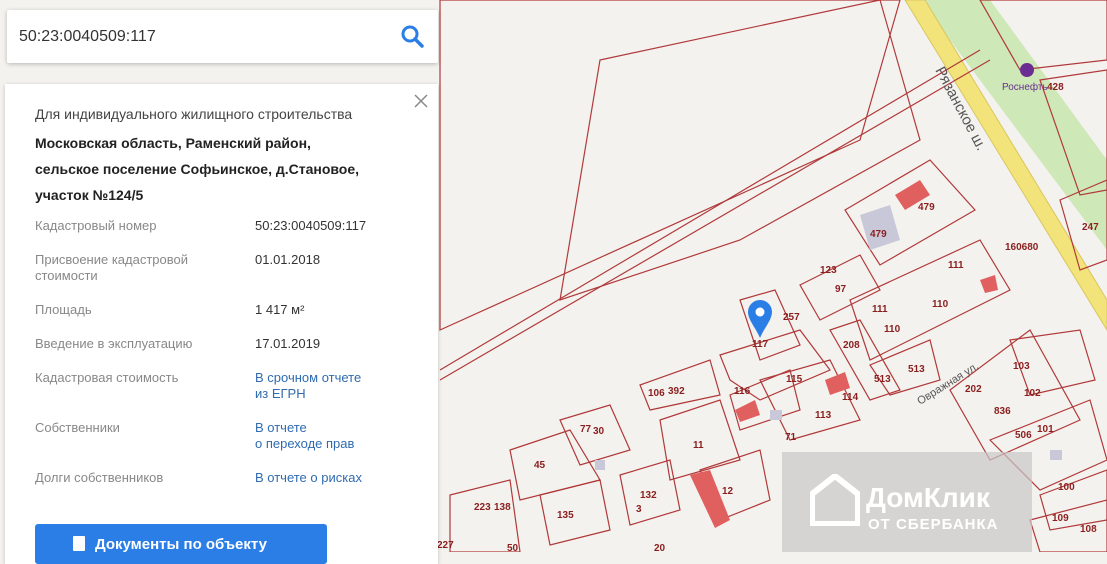 Image resolution: width=1107 pixels, height=564 pixels. I want to click on info-key: Кадастровый номер, so click(130, 226).